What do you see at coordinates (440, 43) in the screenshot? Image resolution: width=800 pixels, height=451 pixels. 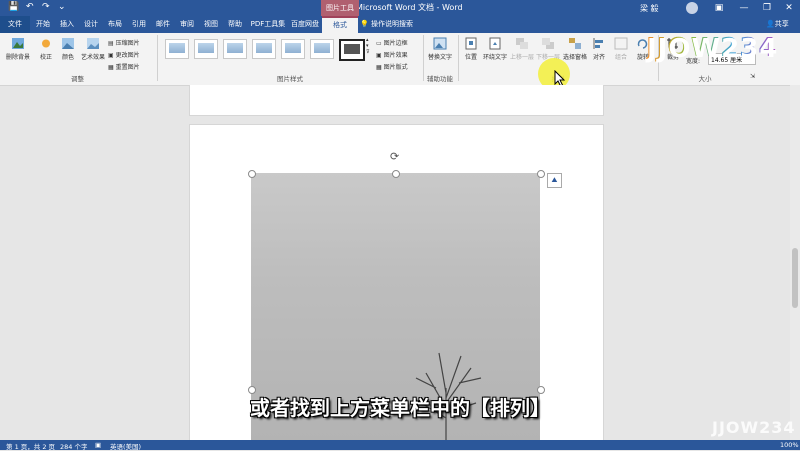 I see `alt-text-icon` at bounding box center [440, 43].